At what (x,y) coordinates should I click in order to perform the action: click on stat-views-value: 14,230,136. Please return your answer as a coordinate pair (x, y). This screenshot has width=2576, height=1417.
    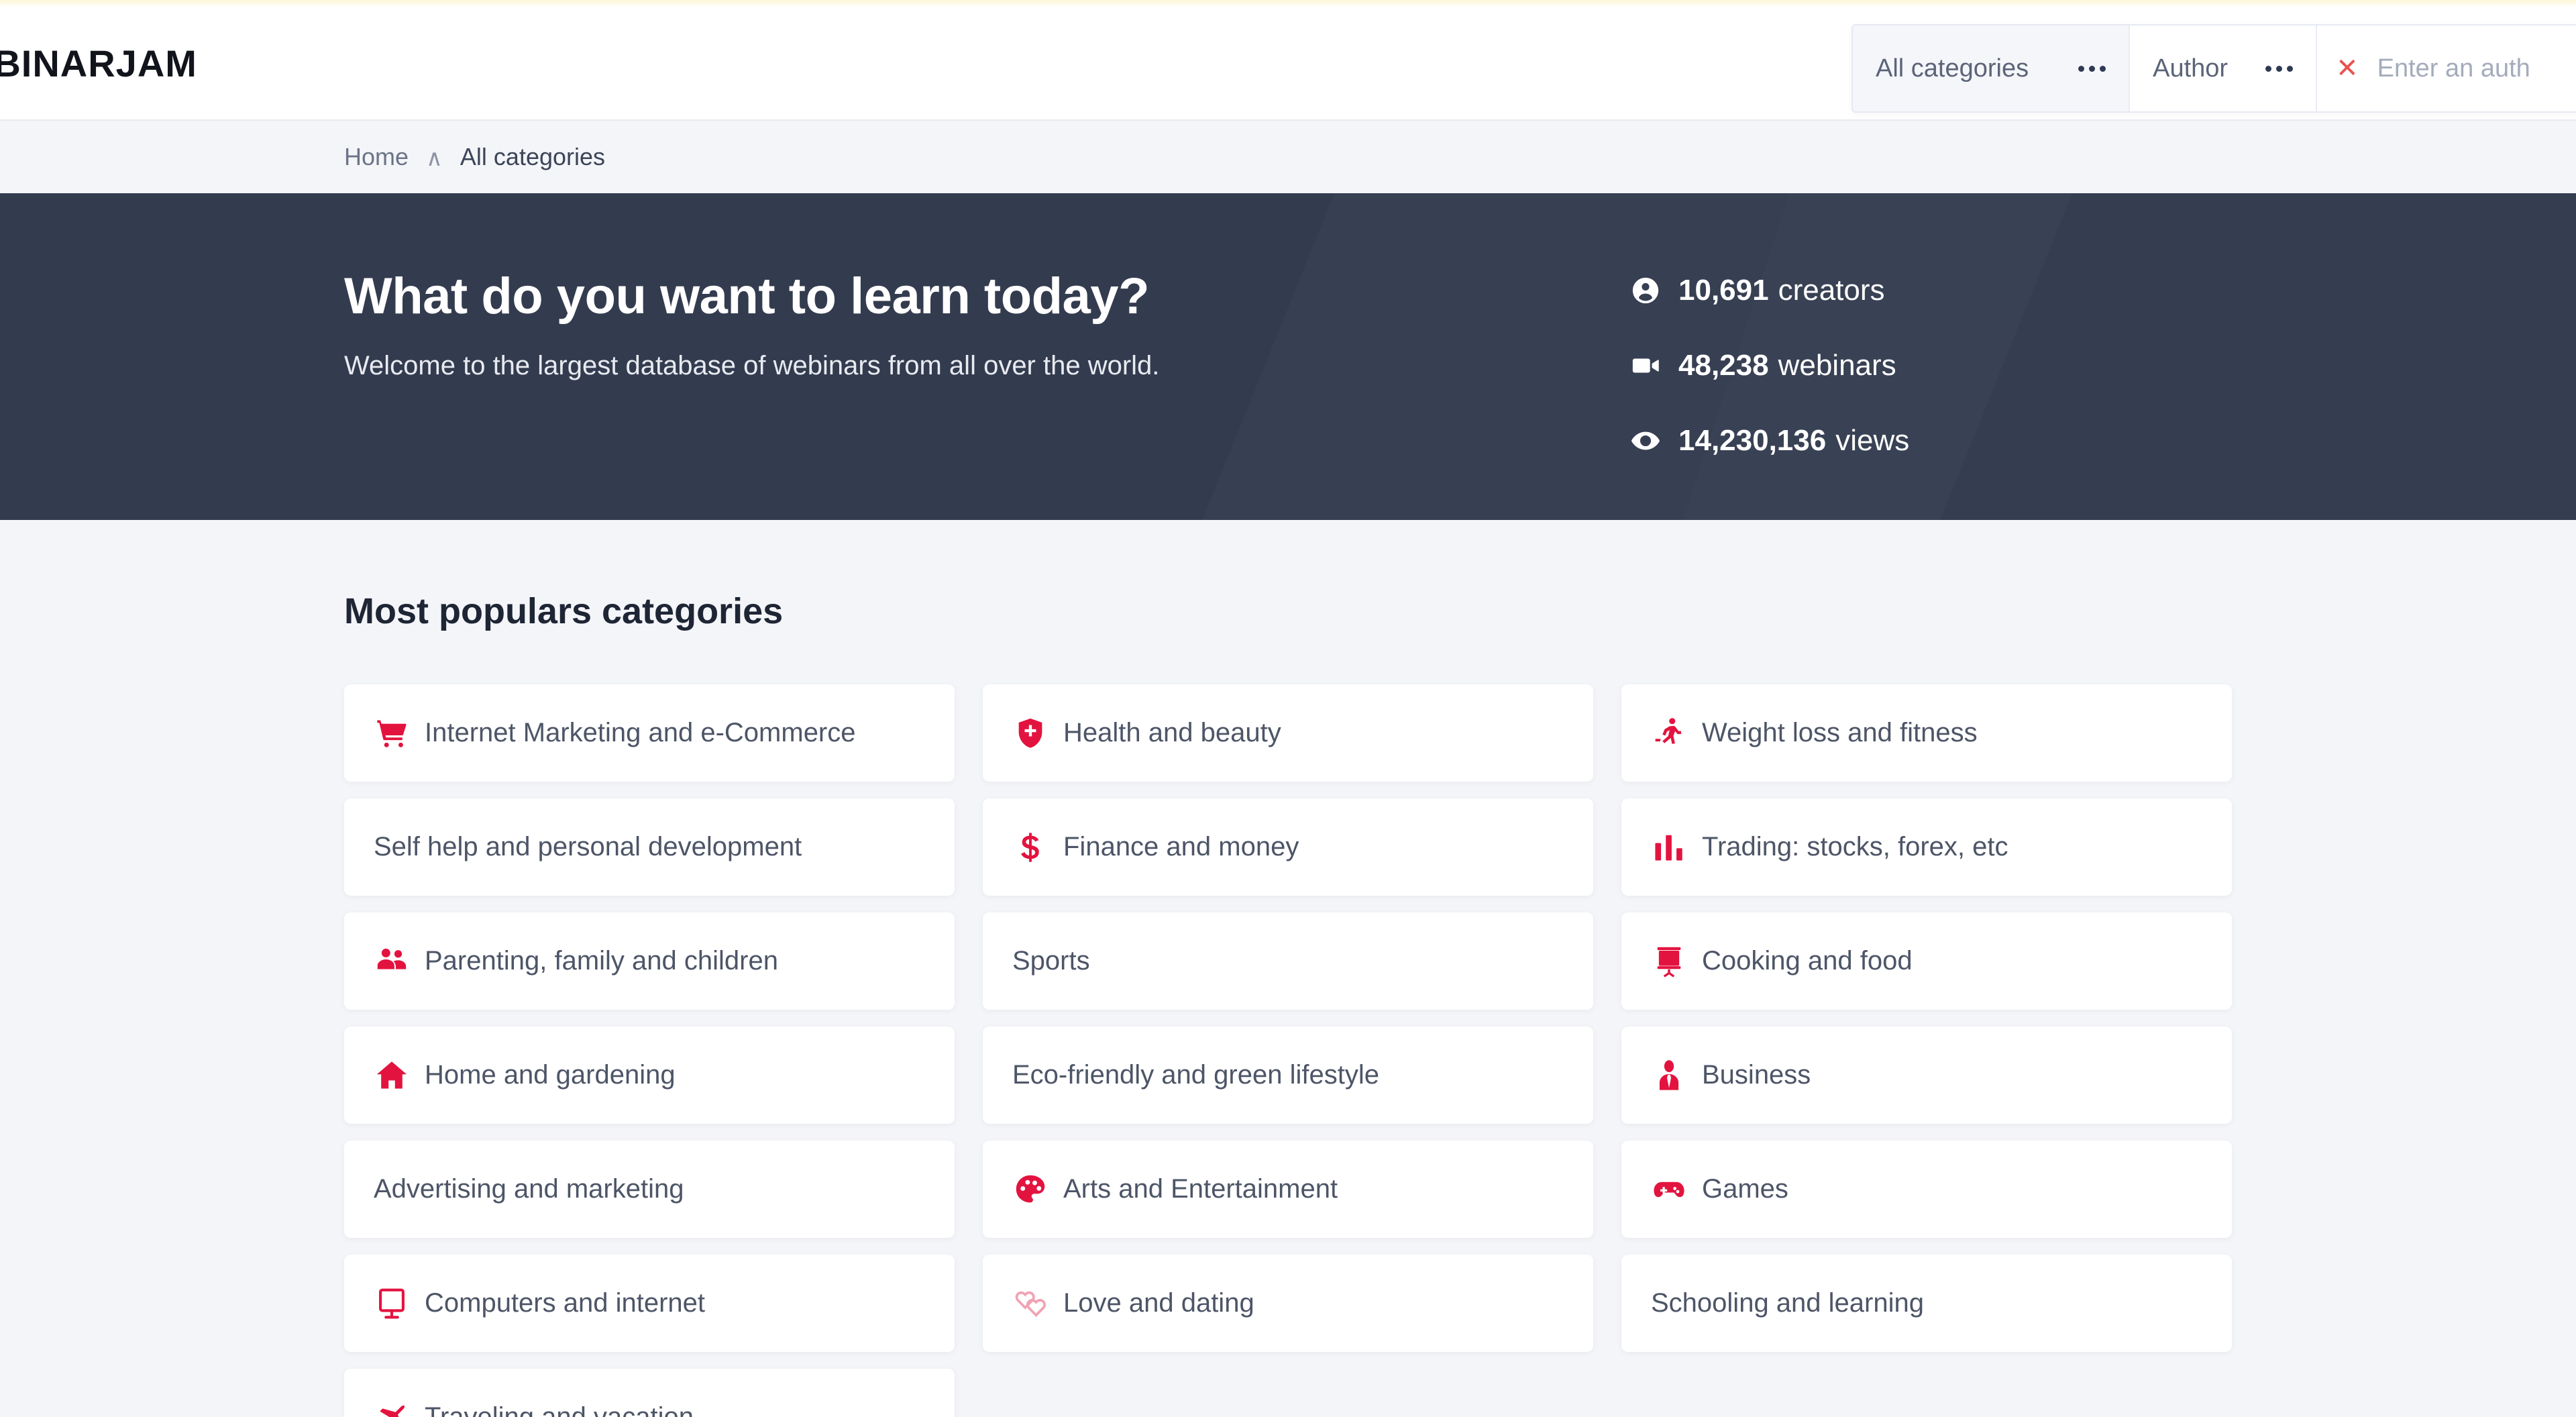
    Looking at the image, I should click on (1752, 440).